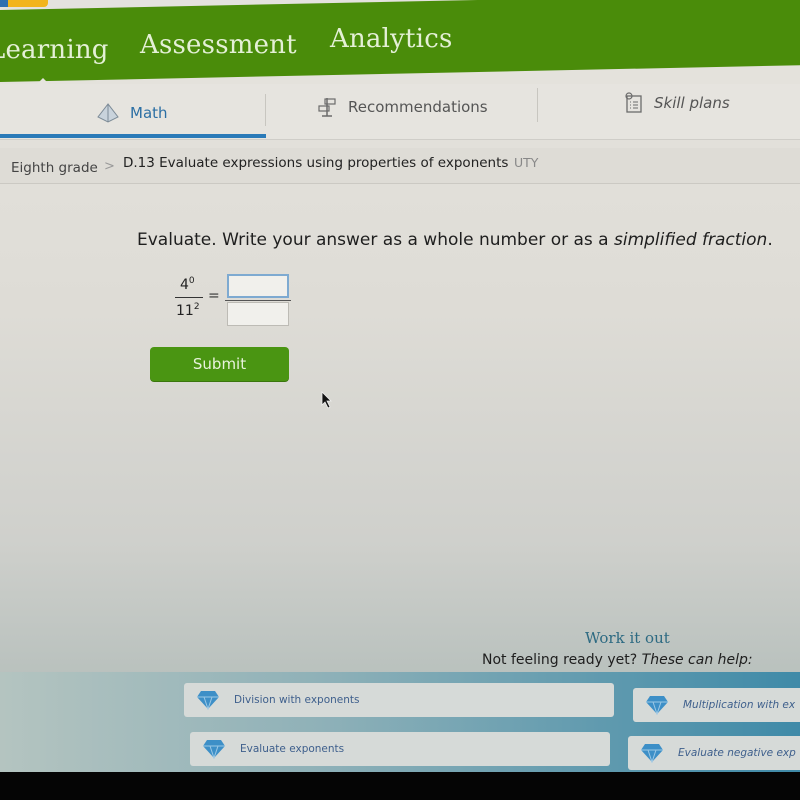 This screenshot has height=800, width=800. Describe the element at coordinates (739, 705) in the screenshot. I see `help-link-label: Multiplication with ex` at that location.